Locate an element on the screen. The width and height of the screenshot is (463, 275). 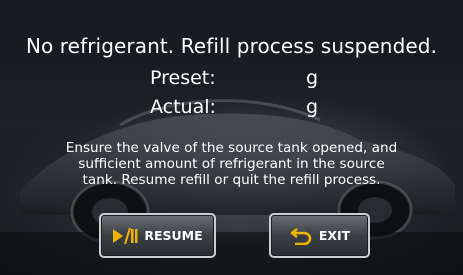
exit-button-label: EXIT is located at coordinates (334, 235).